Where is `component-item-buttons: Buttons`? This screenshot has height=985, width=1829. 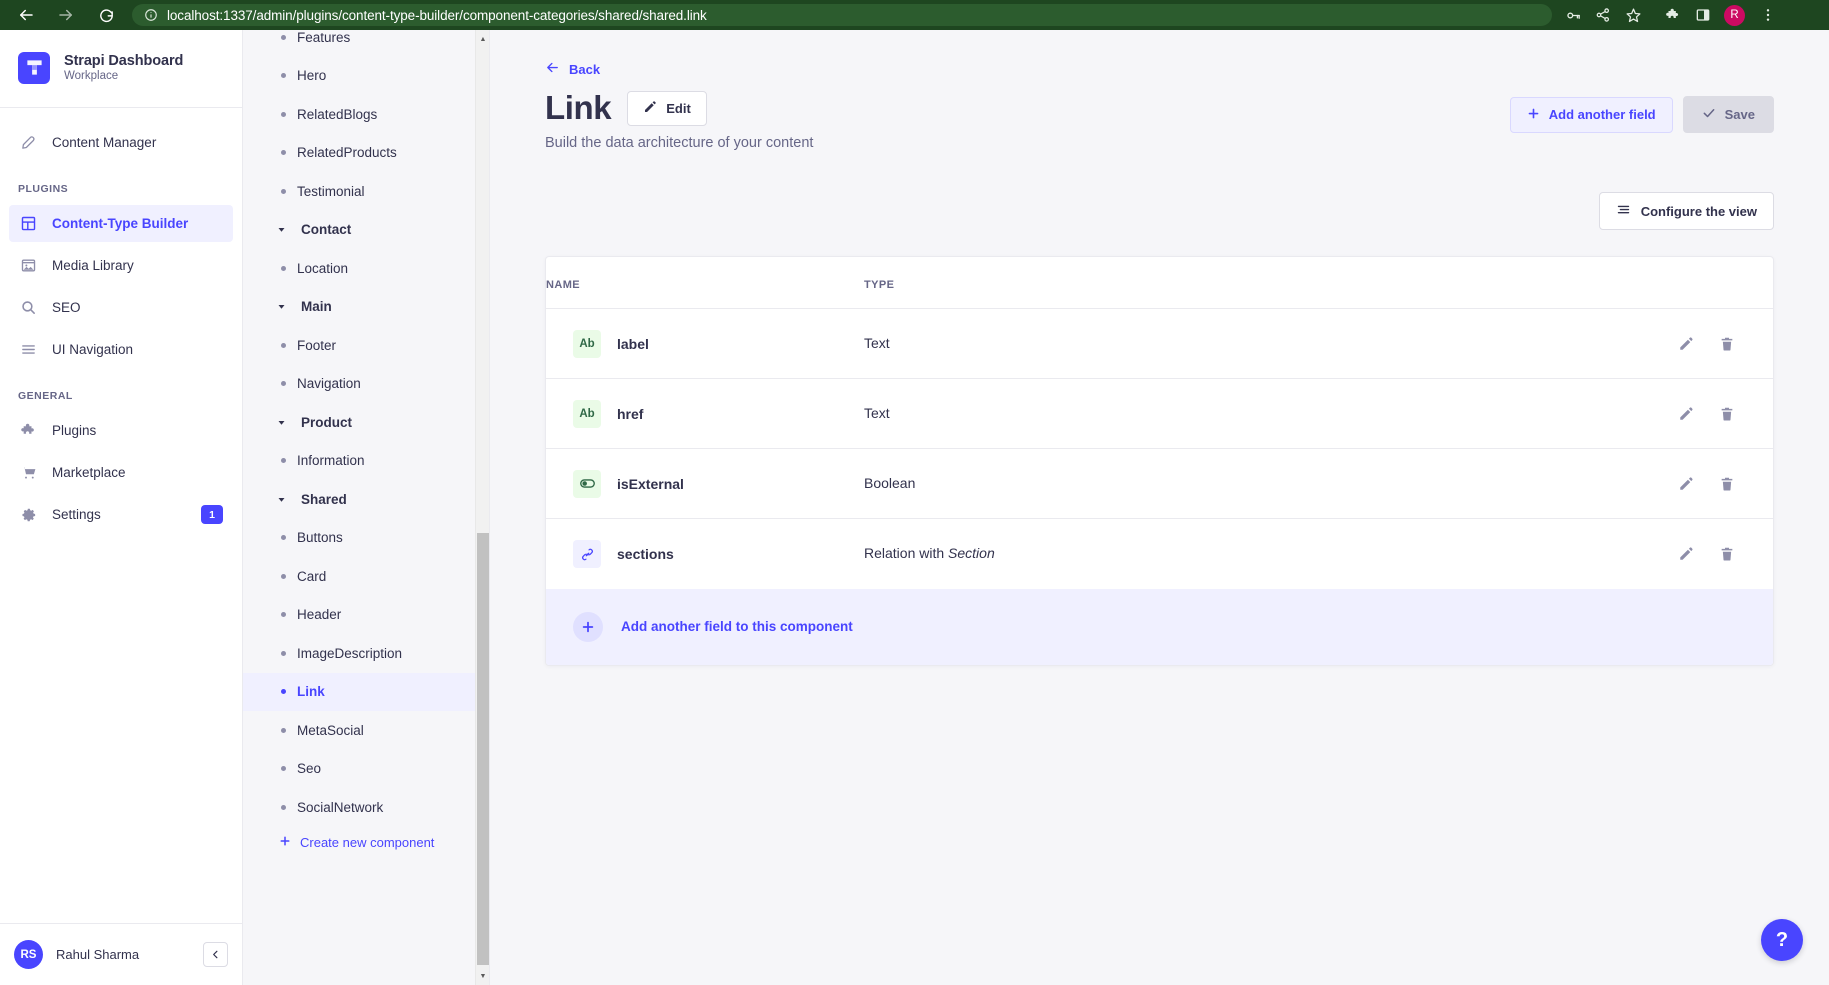 component-item-buttons: Buttons is located at coordinates (366, 538).